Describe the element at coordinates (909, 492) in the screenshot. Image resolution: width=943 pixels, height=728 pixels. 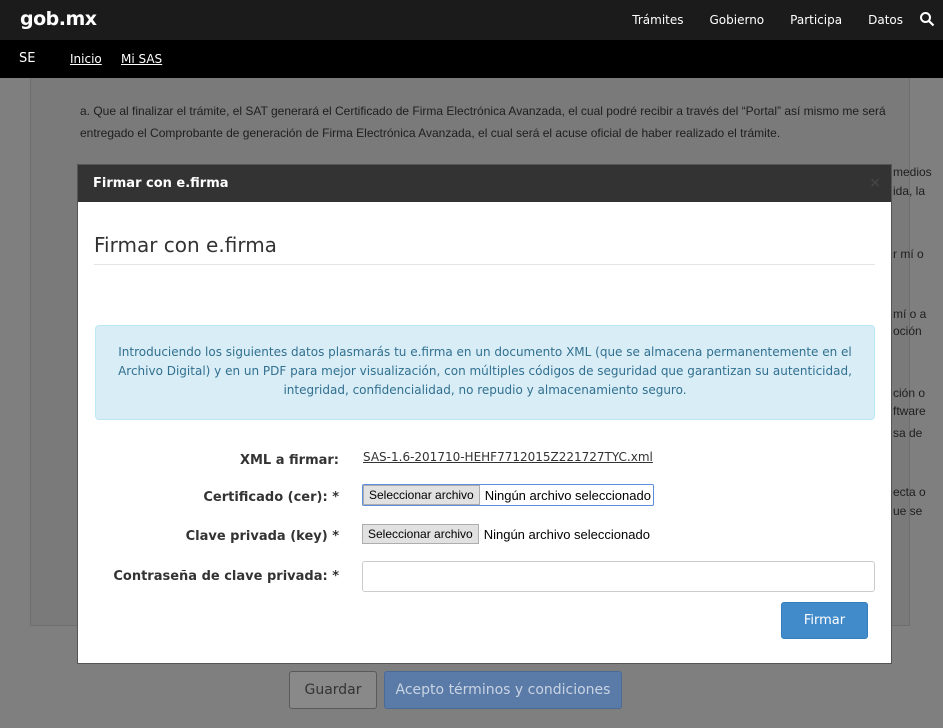
I see `background-edge-text: ecta o` at that location.